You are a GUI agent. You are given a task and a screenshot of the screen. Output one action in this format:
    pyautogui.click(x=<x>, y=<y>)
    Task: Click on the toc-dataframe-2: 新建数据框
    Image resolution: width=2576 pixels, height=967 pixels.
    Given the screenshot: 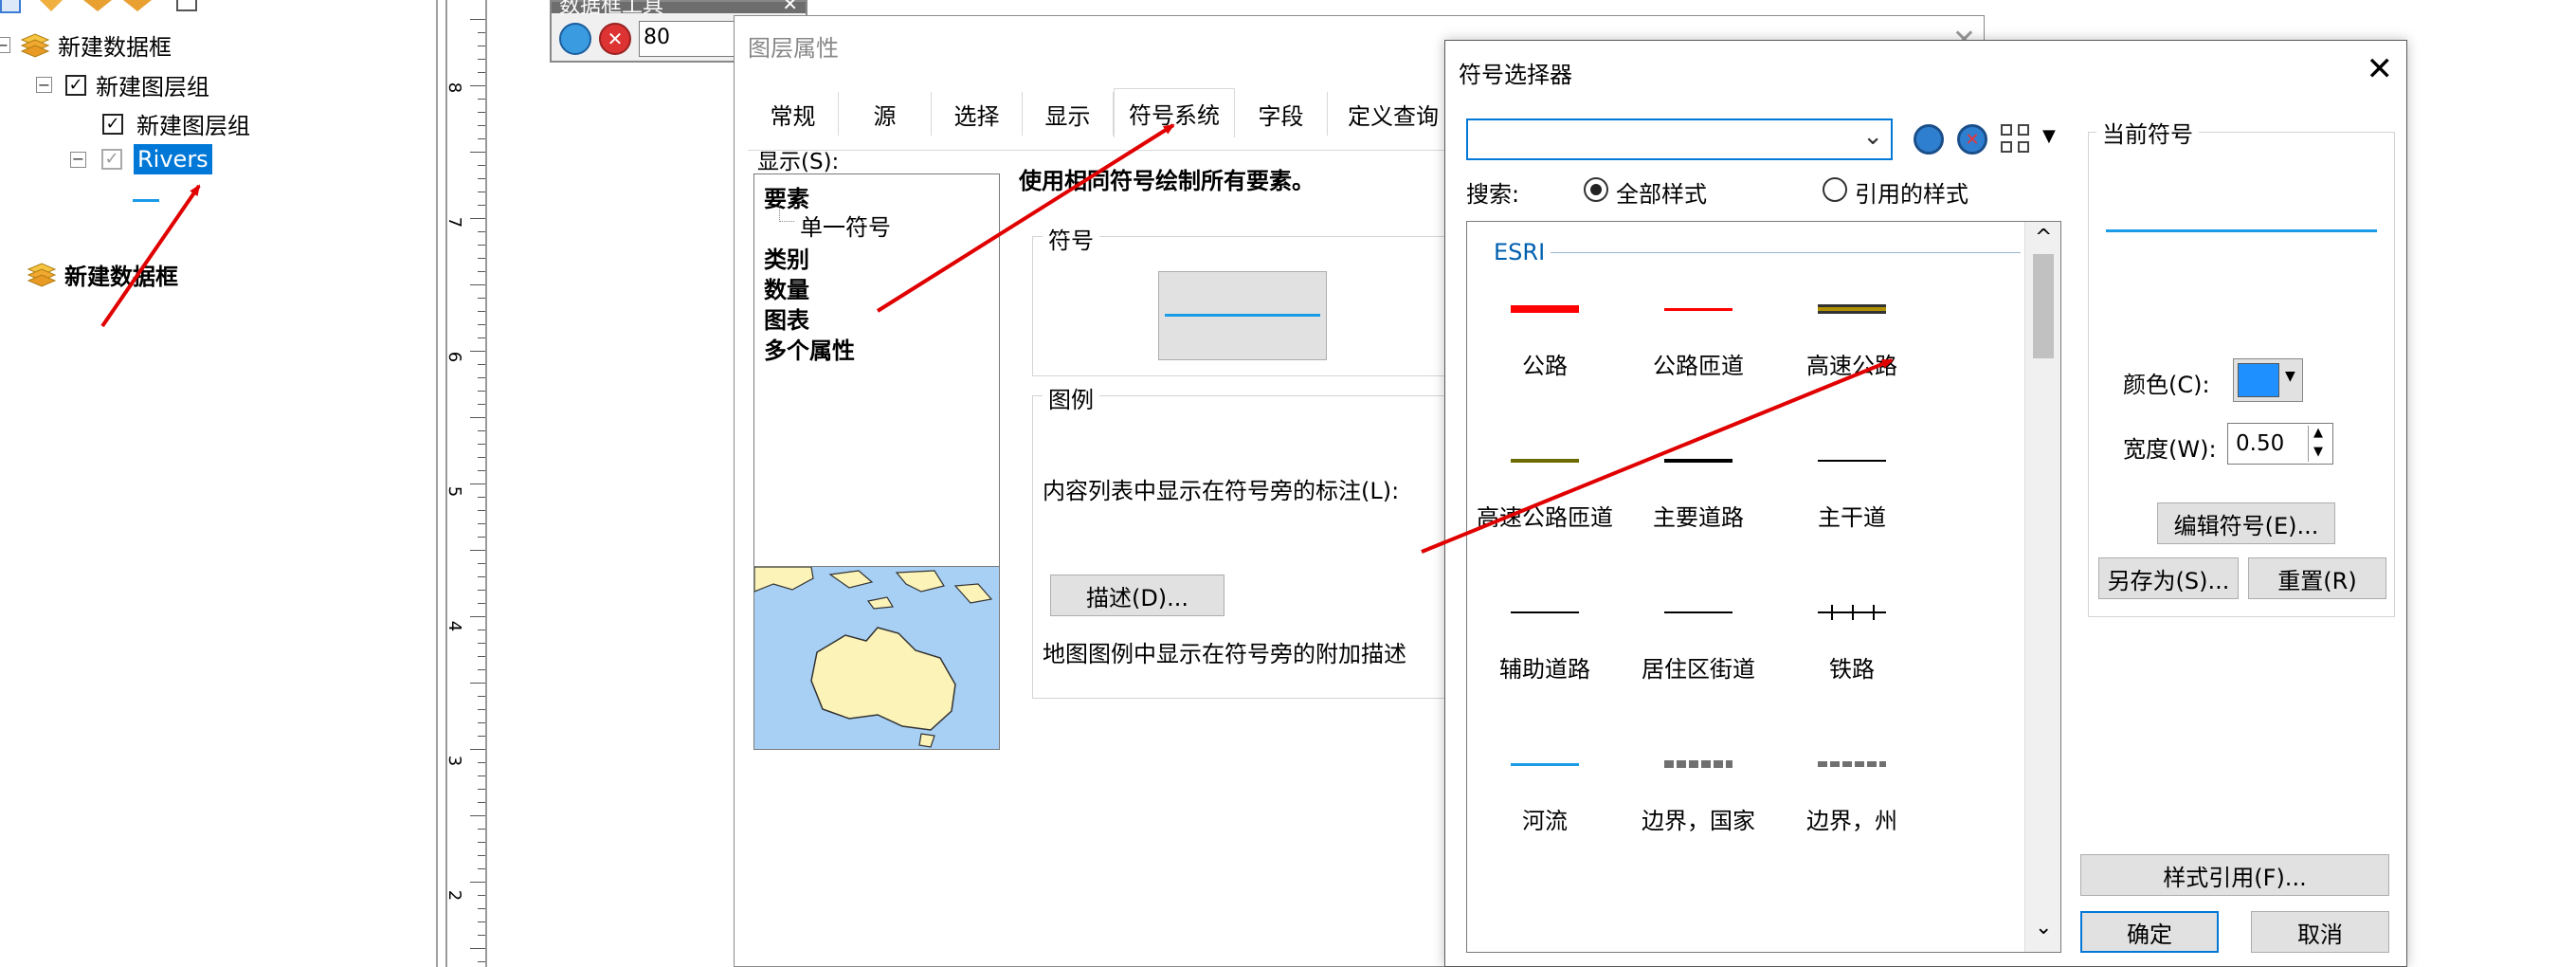 What is the action you would take?
    pyautogui.click(x=102, y=274)
    